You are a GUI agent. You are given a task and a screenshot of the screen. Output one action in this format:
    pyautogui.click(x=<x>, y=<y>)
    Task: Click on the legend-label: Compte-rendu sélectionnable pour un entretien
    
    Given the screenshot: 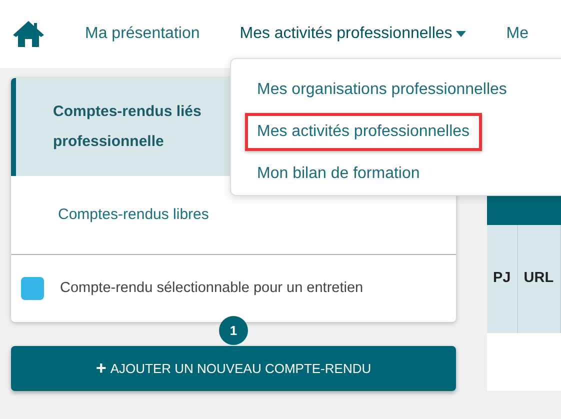 What is the action you would take?
    pyautogui.click(x=212, y=288)
    